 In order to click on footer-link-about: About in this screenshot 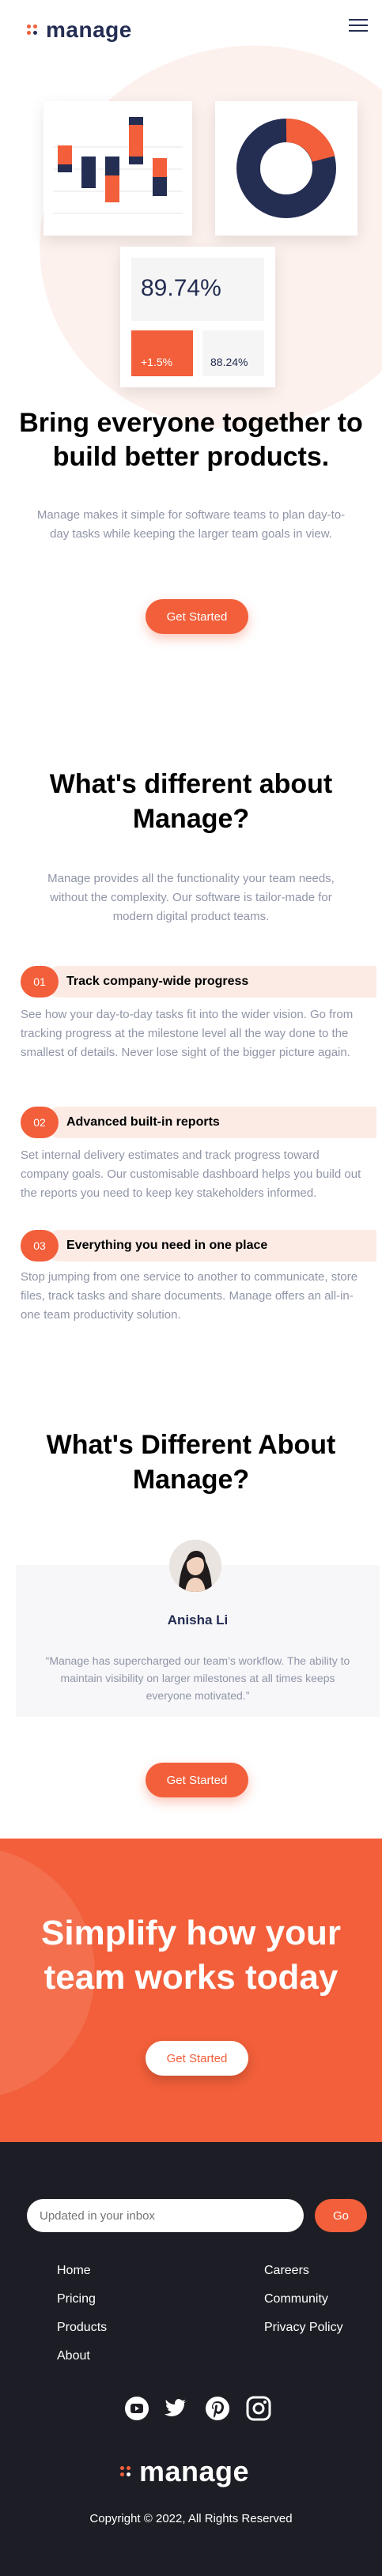, I will do `click(73, 2356)`.